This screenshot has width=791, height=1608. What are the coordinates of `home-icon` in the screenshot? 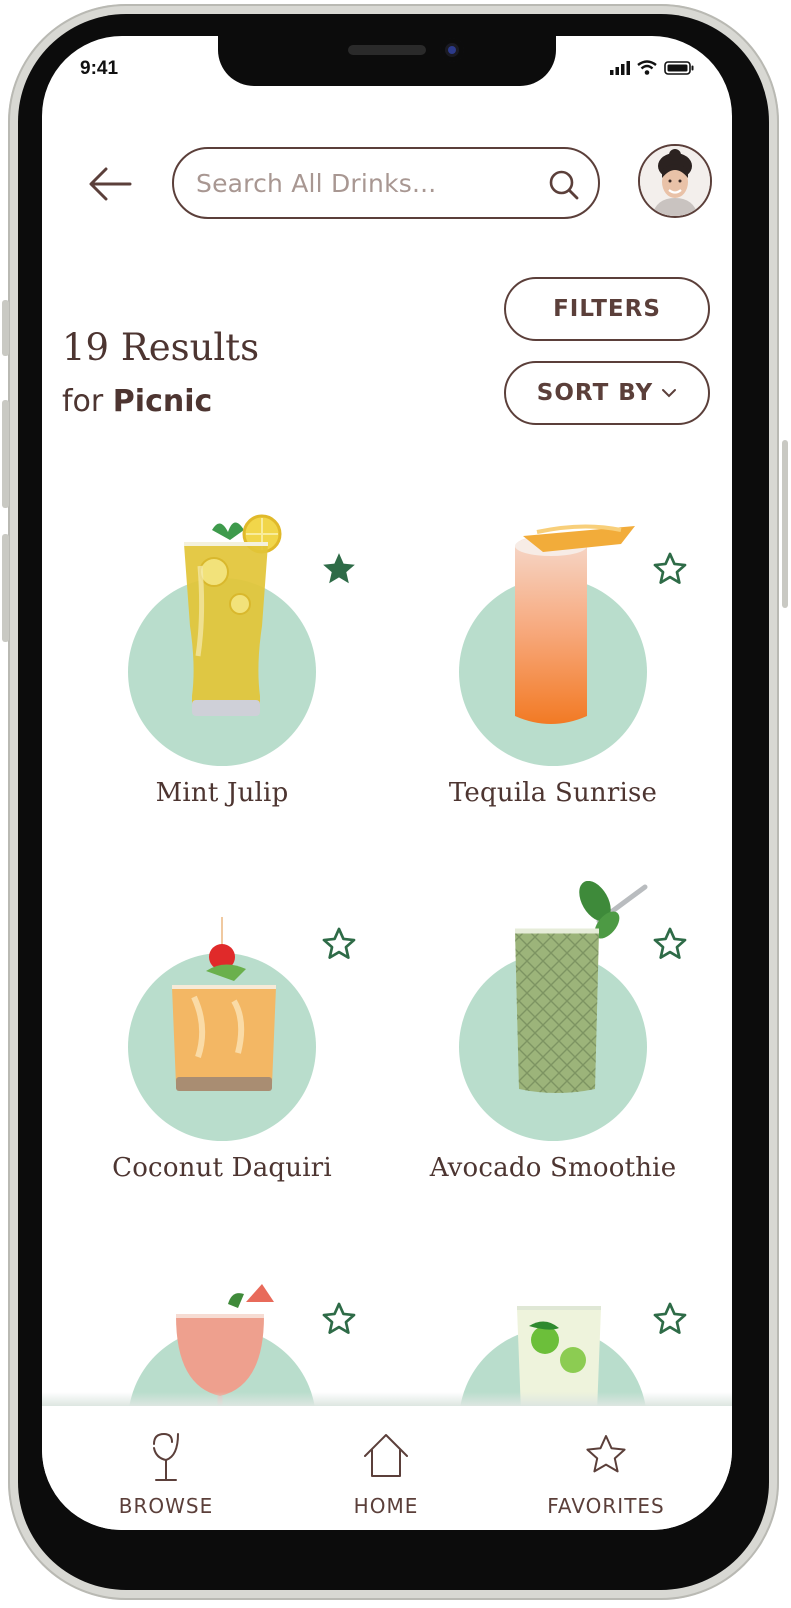 It's located at (386, 1455).